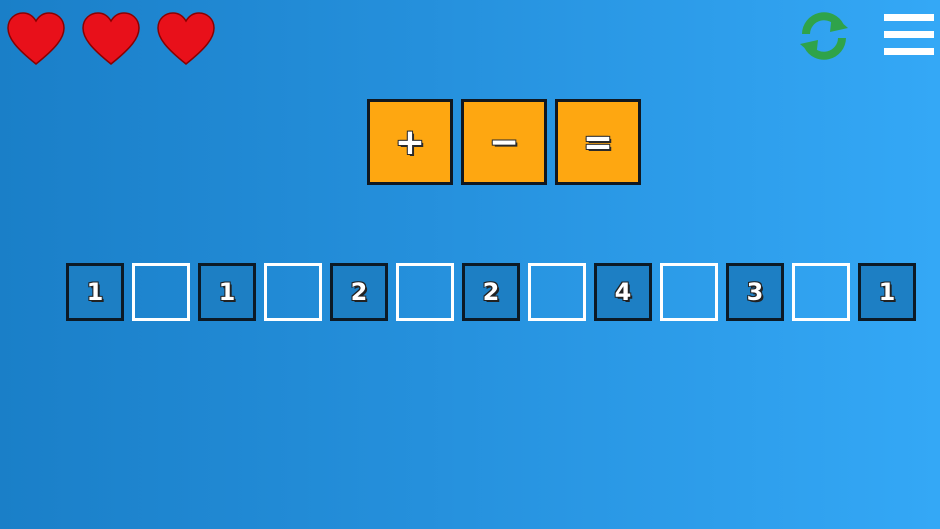 Image resolution: width=940 pixels, height=529 pixels. Describe the element at coordinates (598, 142) in the screenshot. I see `equals-operator-tile: =` at that location.